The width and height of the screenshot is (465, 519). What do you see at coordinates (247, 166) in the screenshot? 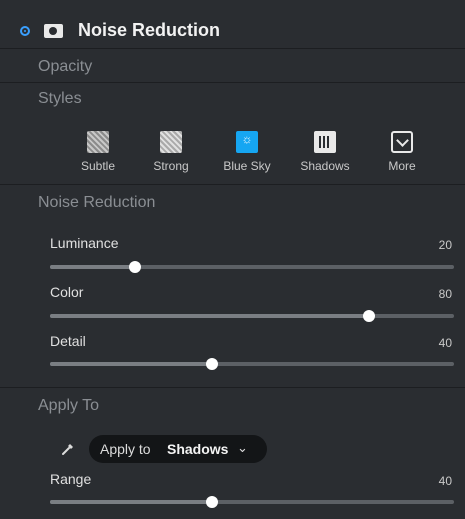
I see `style-label: Blue Sky` at bounding box center [247, 166].